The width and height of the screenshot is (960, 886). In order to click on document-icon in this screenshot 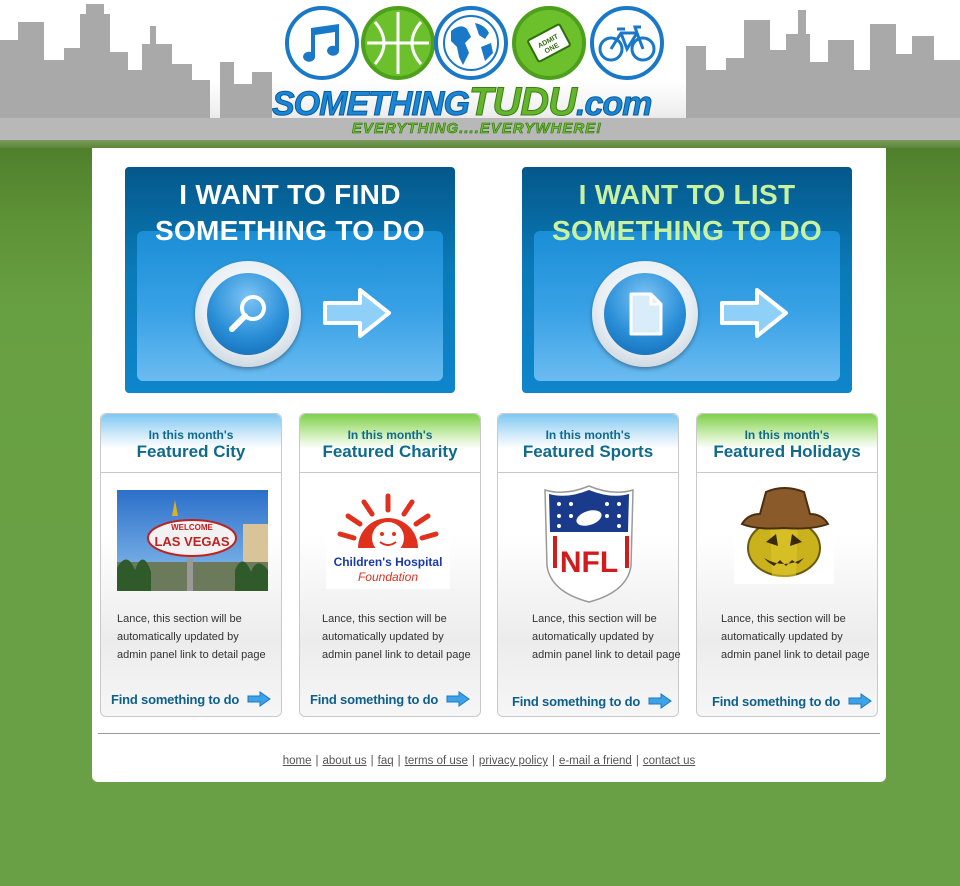, I will do `click(645, 314)`.